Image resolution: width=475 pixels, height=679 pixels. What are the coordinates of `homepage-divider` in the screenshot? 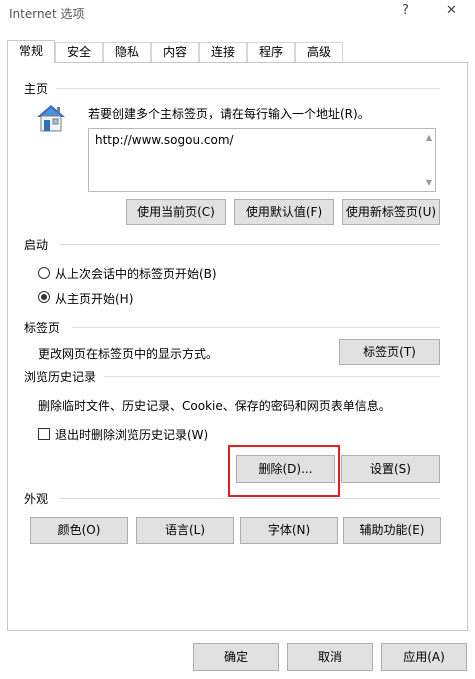 It's located at (248, 88).